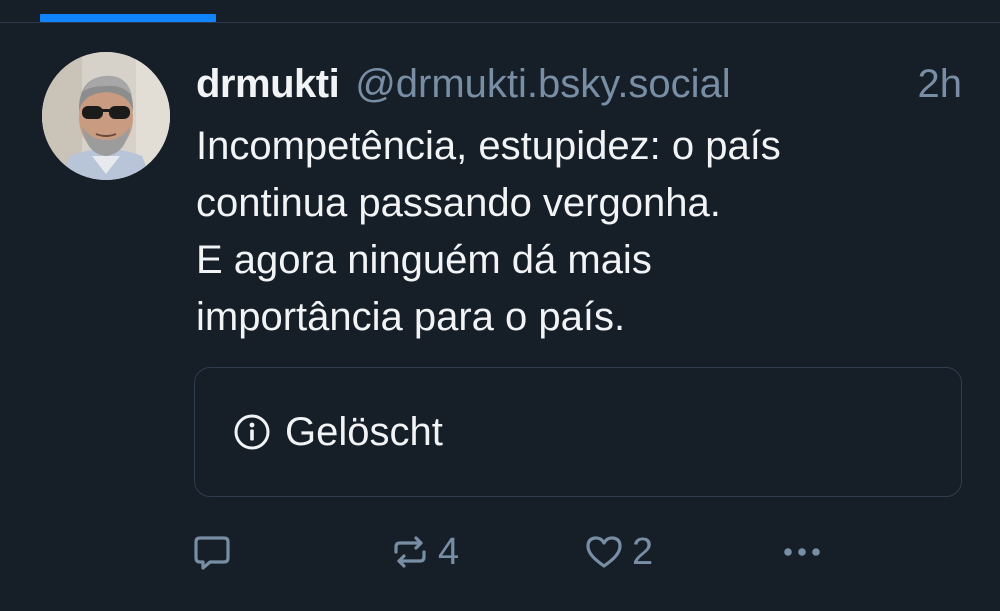 The width and height of the screenshot is (1000, 611). I want to click on avatar, so click(106, 116).